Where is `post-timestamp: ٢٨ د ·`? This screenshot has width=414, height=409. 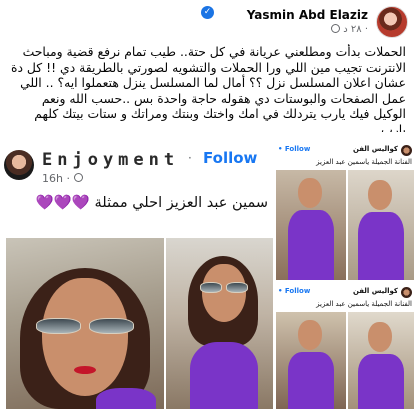
post-timestamp: ٢٨ د · is located at coordinates (348, 29).